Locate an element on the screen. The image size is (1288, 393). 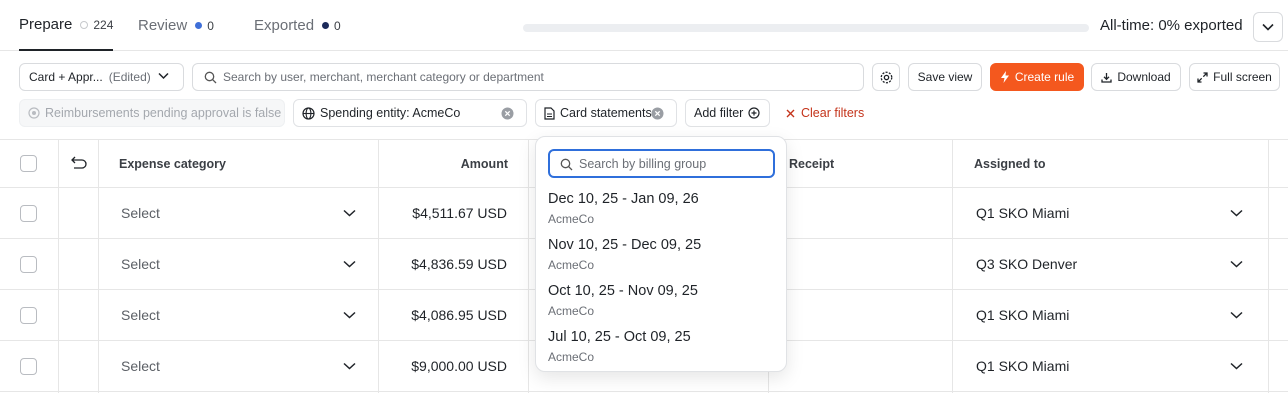
billing-group-search-input: Search by billing group is located at coordinates (661, 163).